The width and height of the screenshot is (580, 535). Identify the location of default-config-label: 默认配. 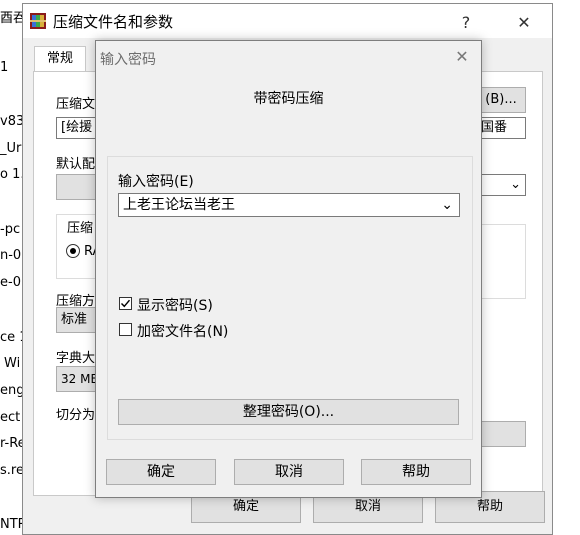
(76, 164).